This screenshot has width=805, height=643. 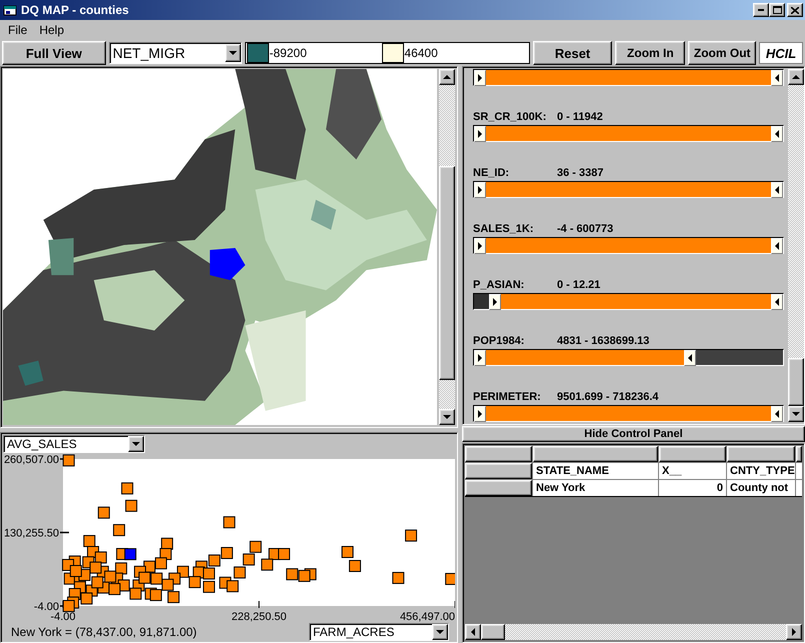 I want to click on hide-control-panel-button: Hide Control Panel, so click(x=633, y=434).